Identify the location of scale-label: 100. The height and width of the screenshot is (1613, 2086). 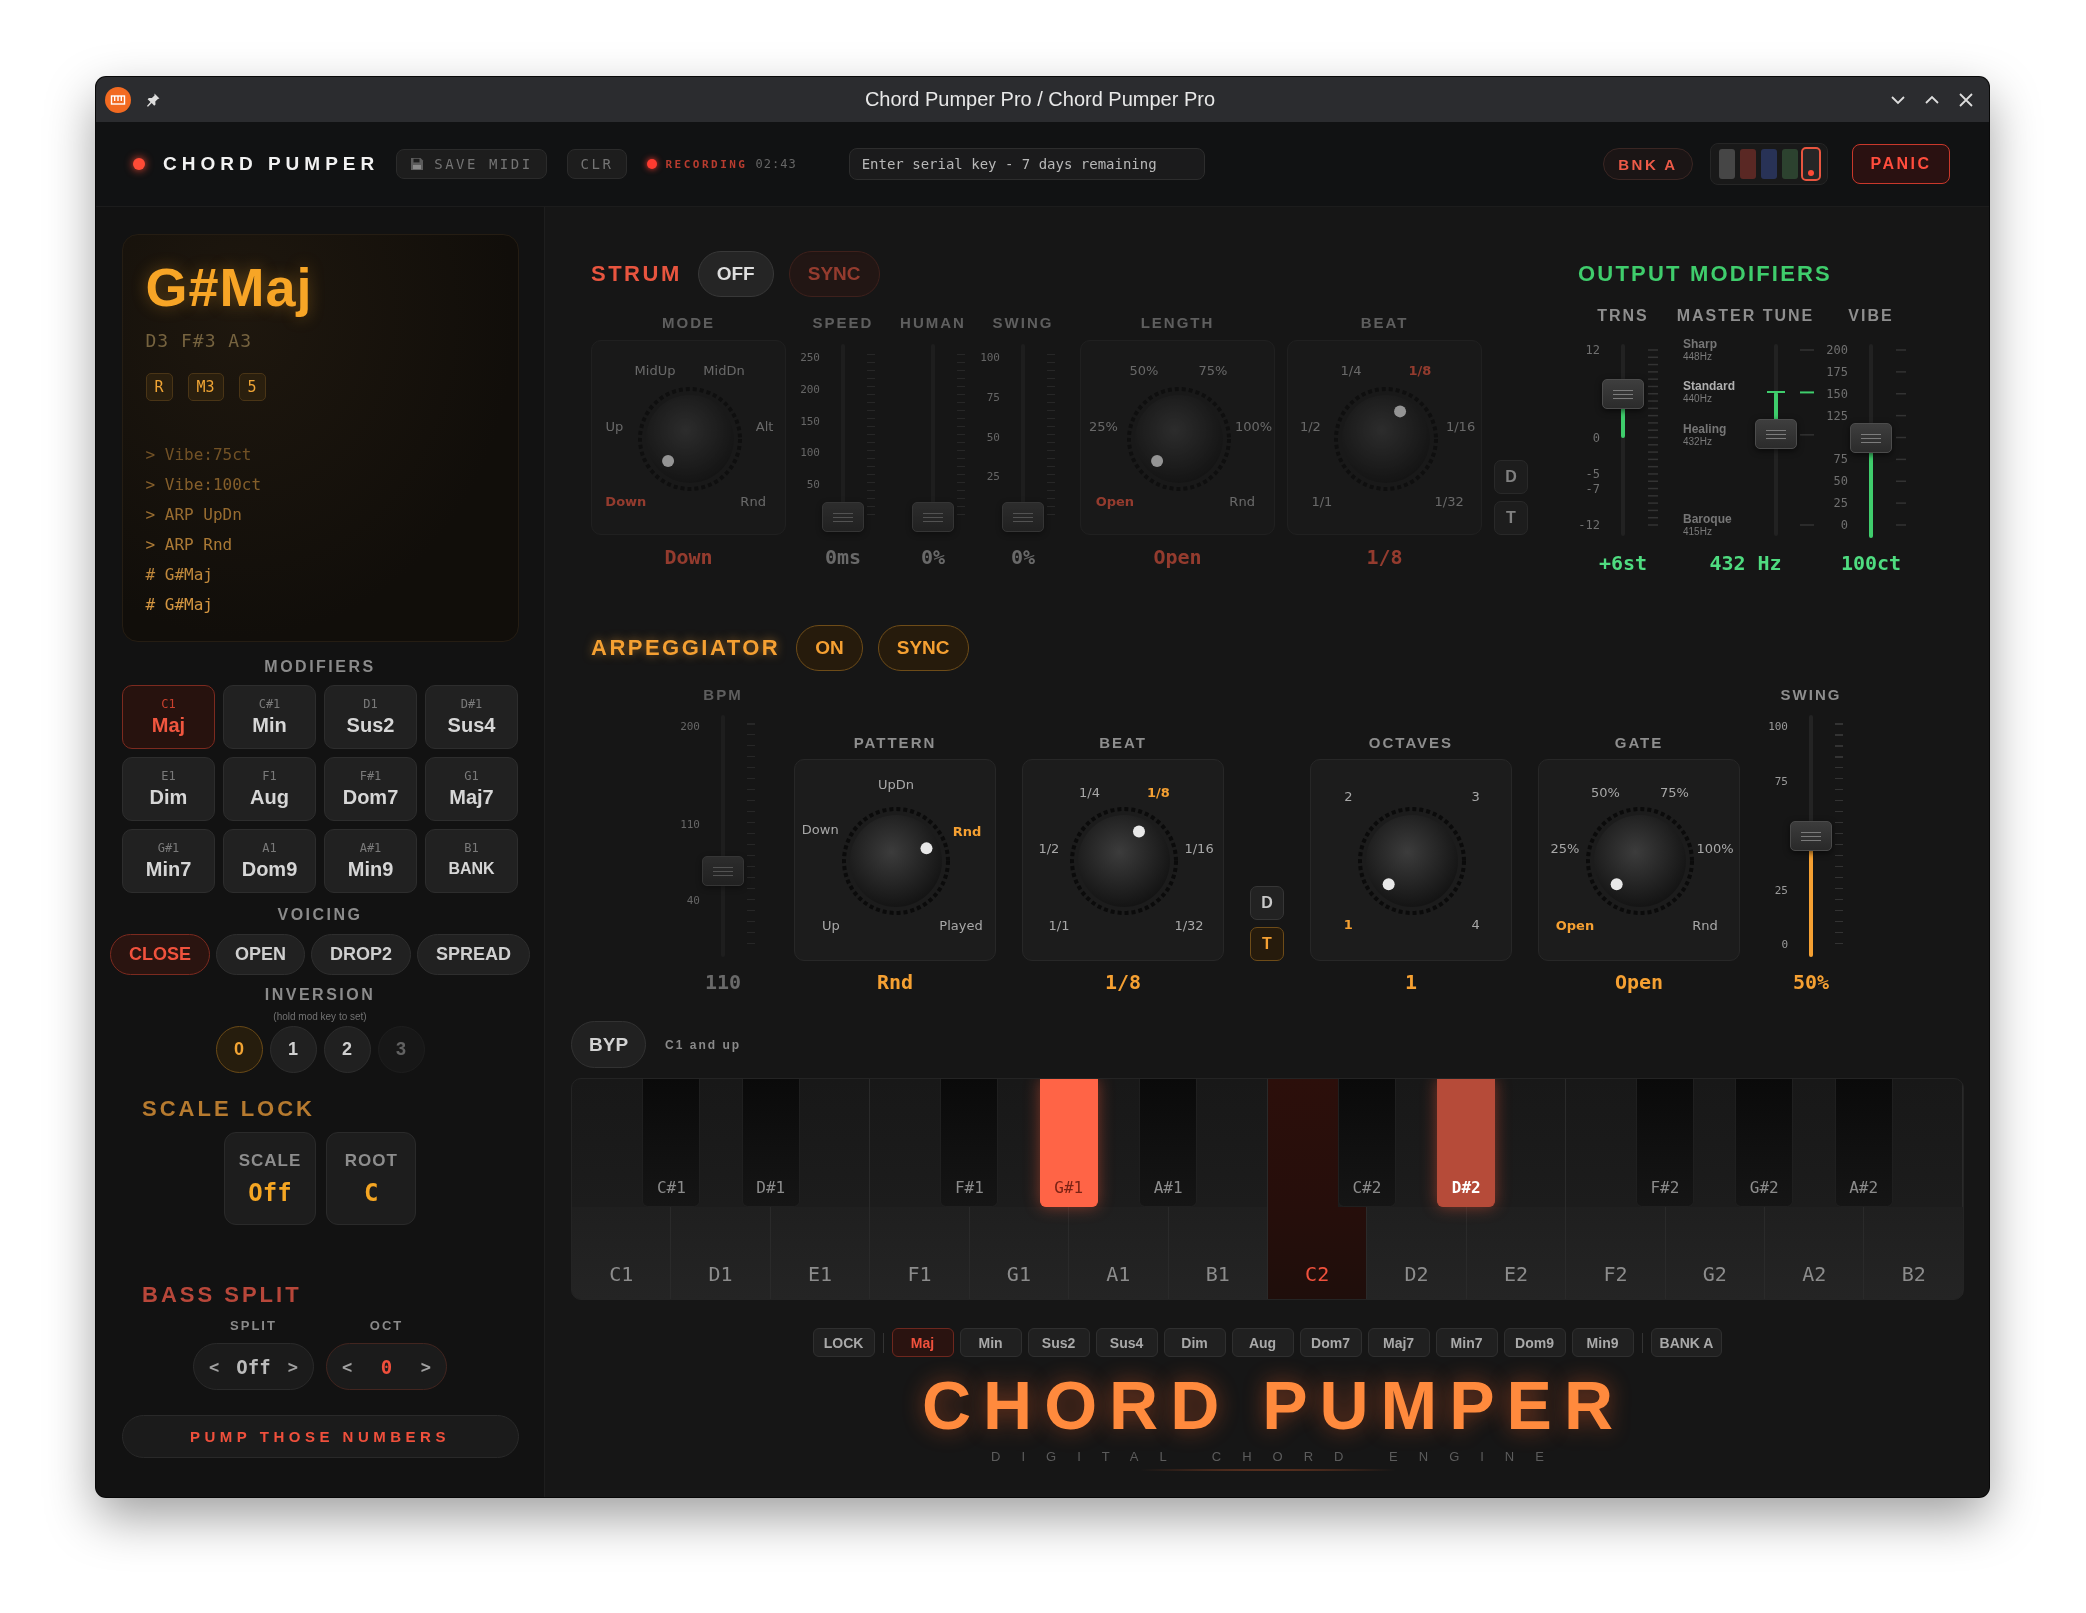
(810, 453).